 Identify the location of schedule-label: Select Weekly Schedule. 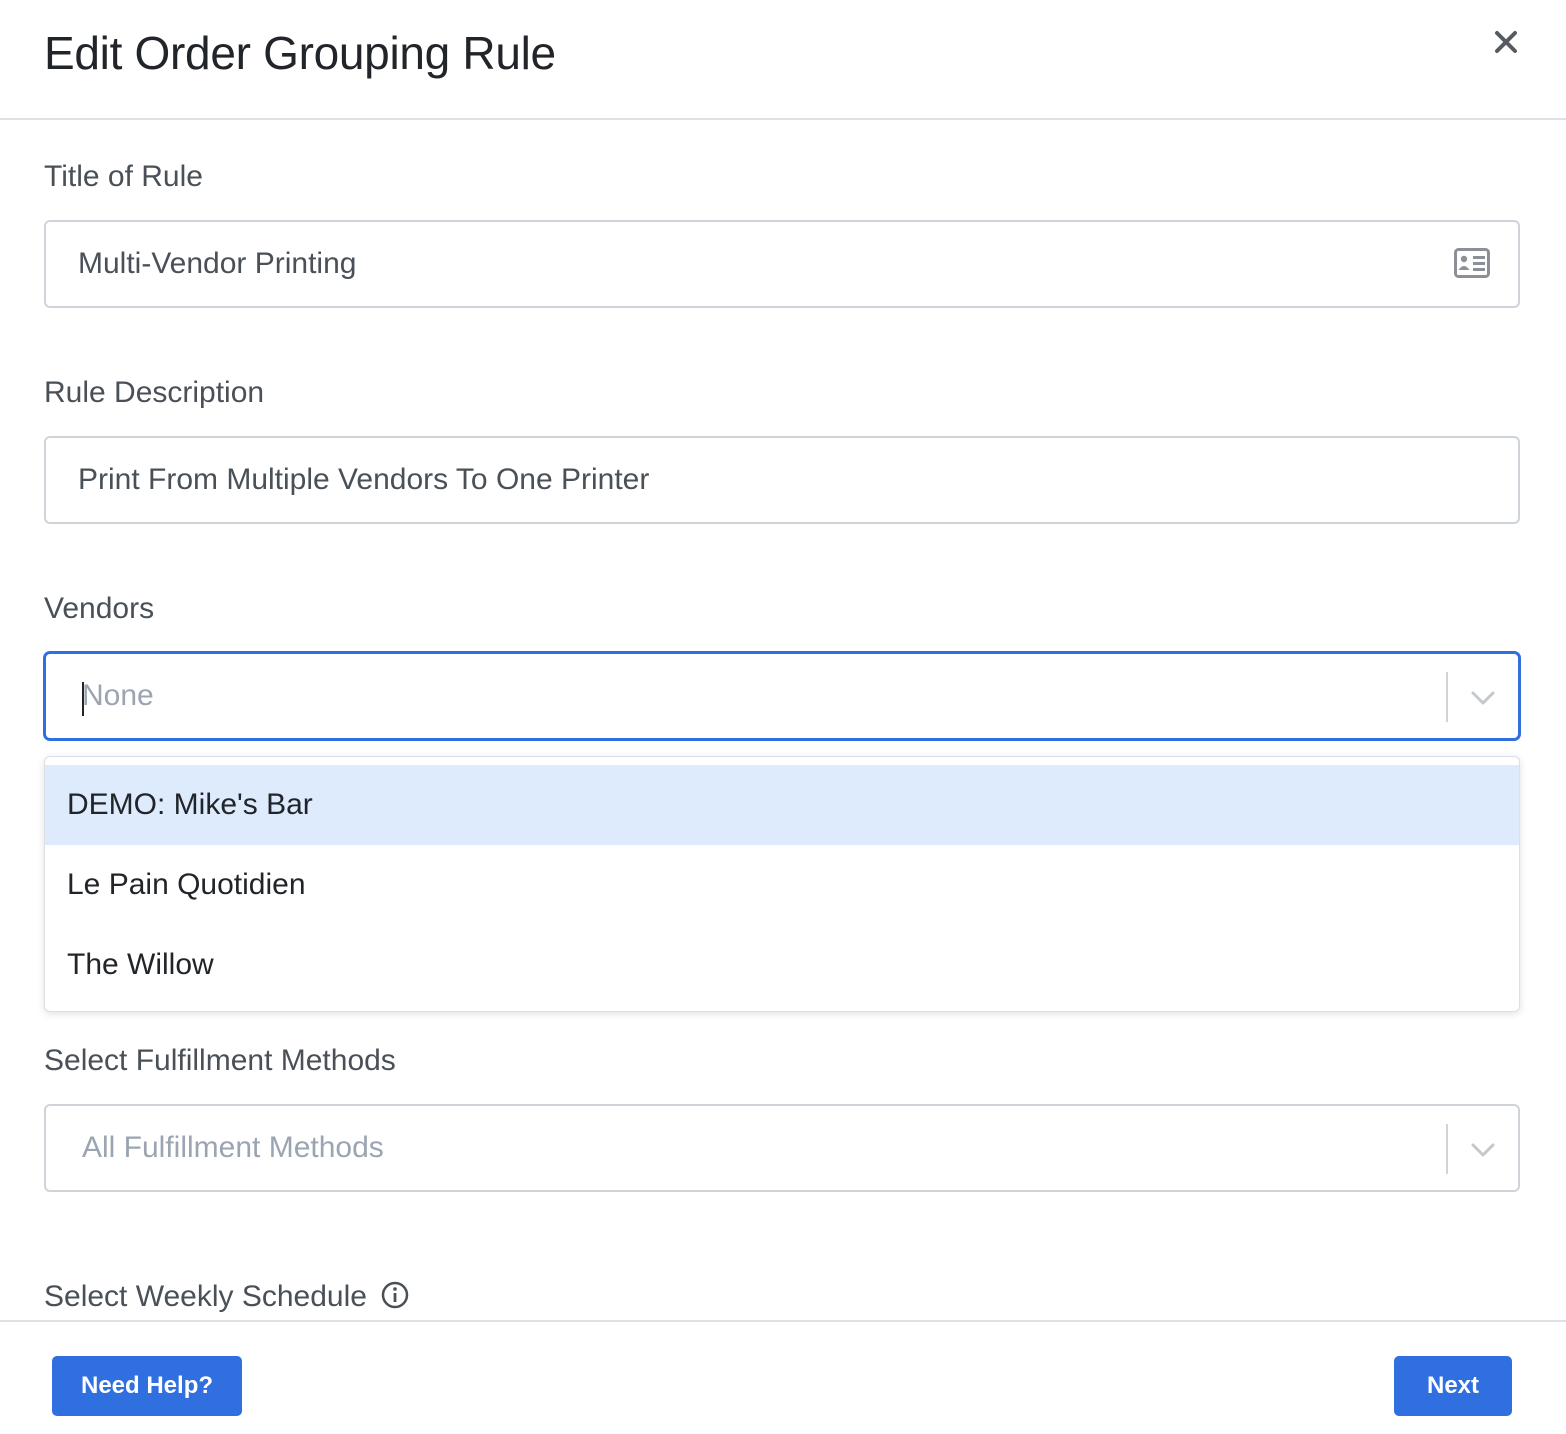
(205, 1296).